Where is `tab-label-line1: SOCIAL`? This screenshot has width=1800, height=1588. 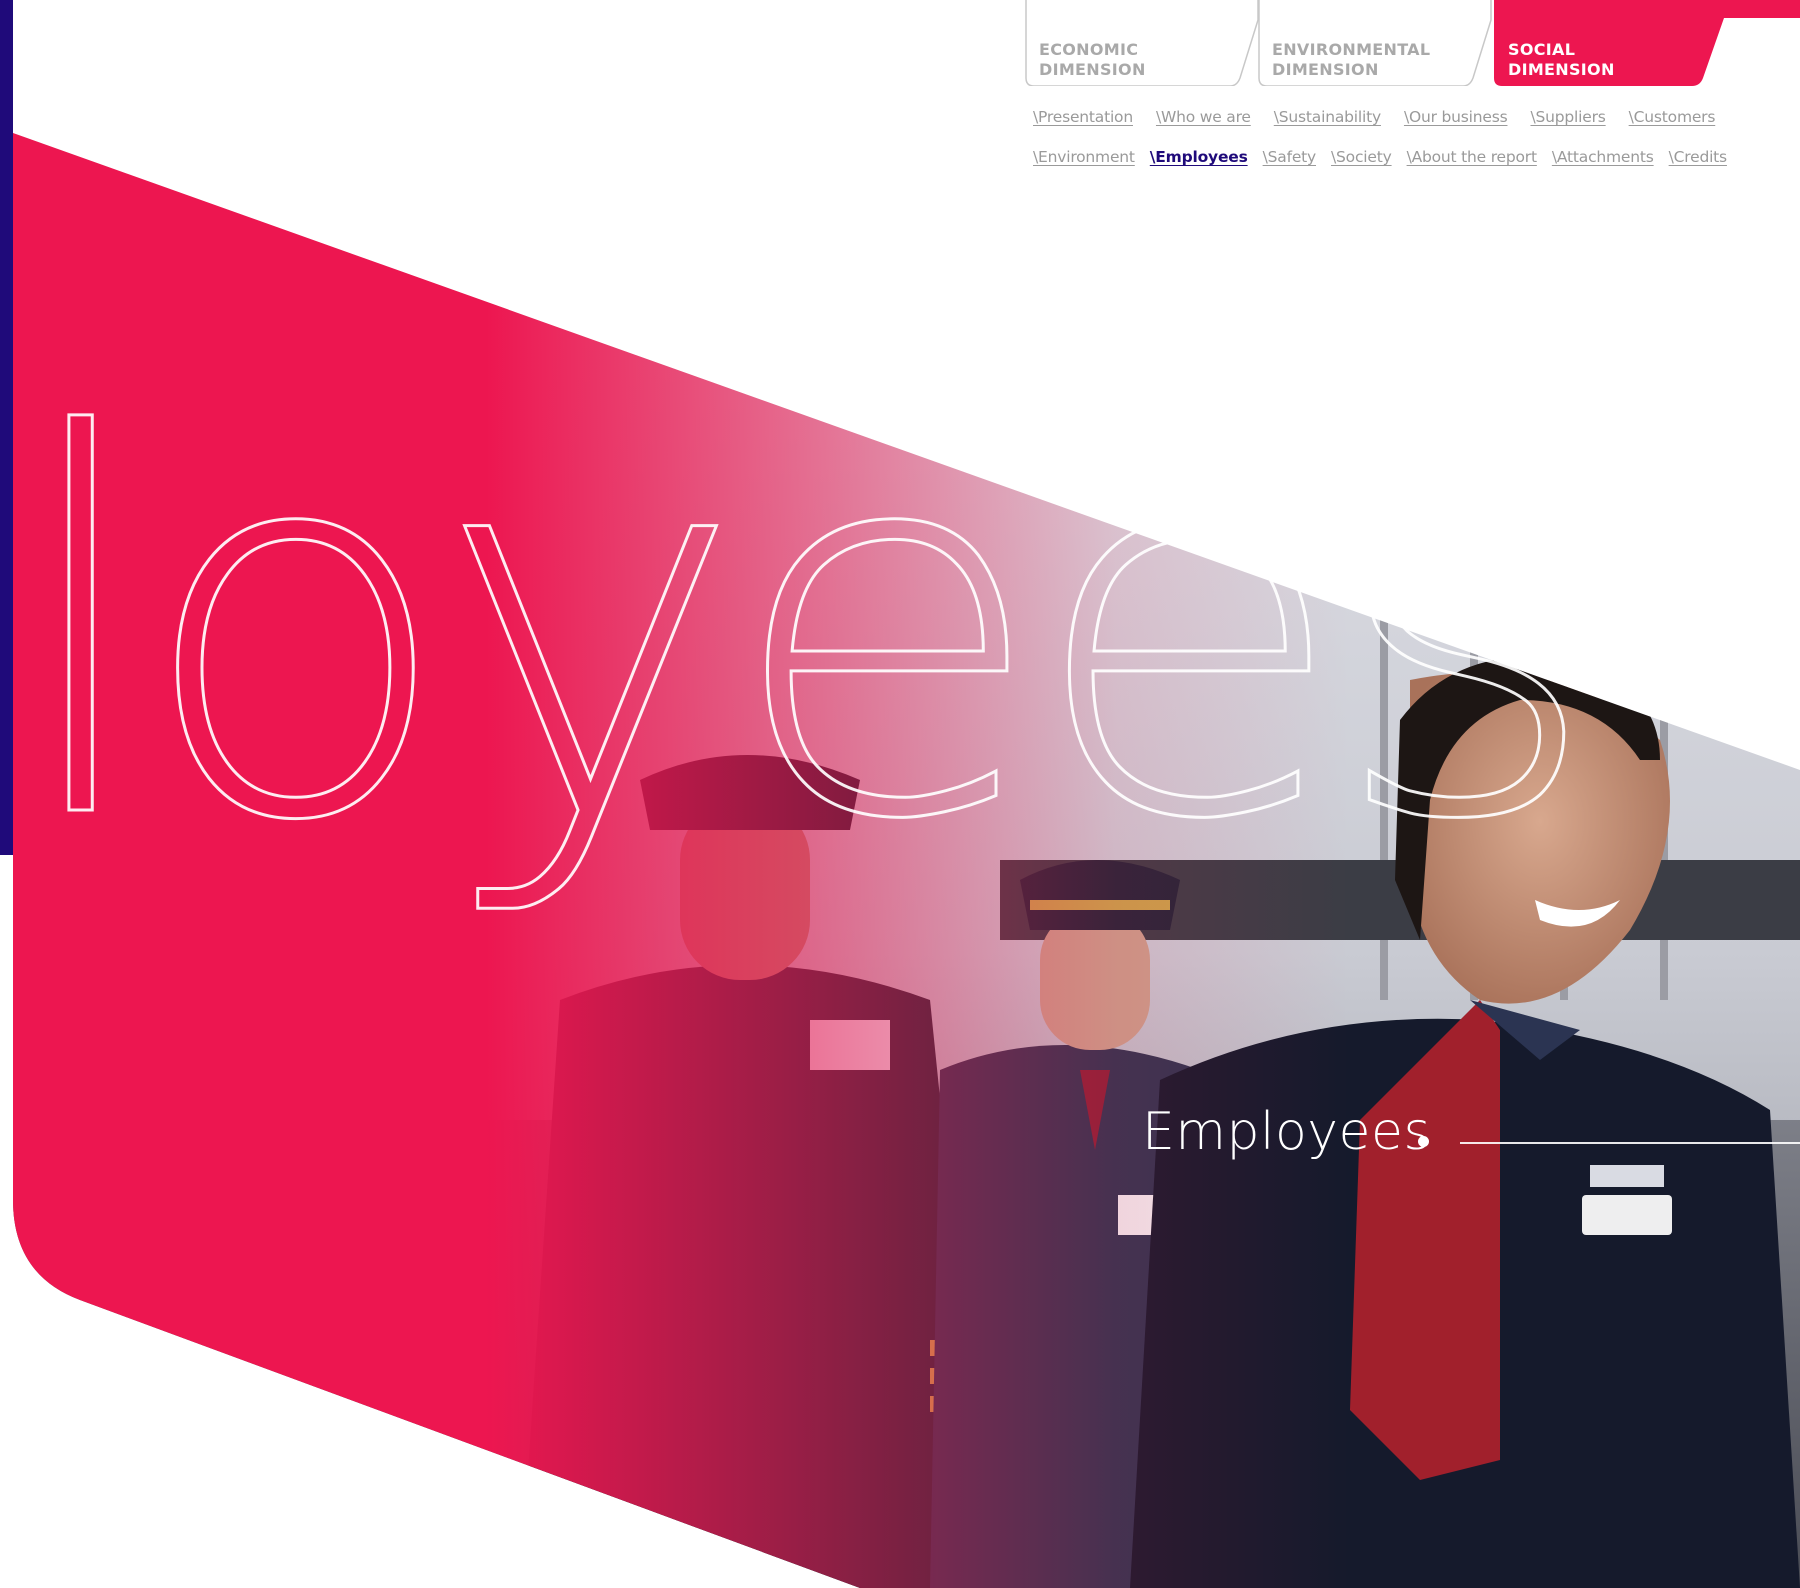
tab-label-line1: SOCIAL is located at coordinates (1542, 49).